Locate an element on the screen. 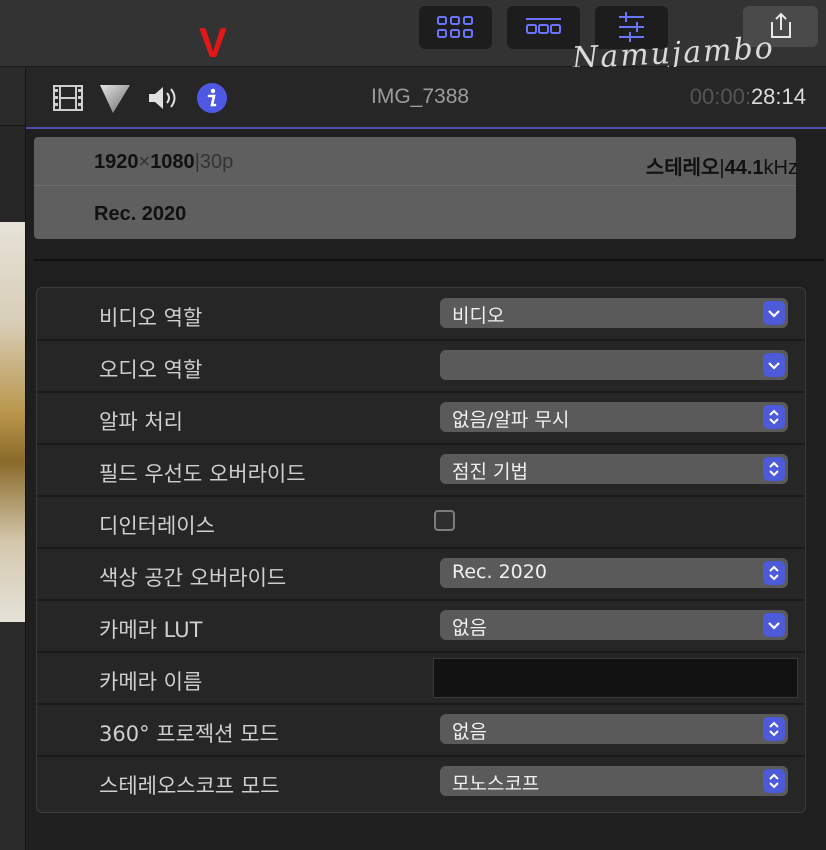 The width and height of the screenshot is (826, 850). resolution-height: 1080 is located at coordinates (172, 162).